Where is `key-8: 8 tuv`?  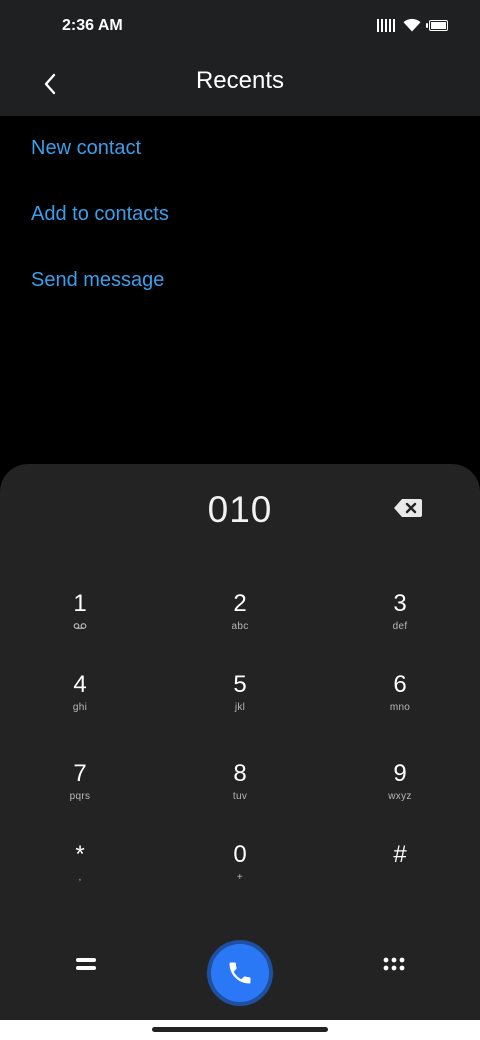
key-8: 8 tuv is located at coordinates (240, 794).